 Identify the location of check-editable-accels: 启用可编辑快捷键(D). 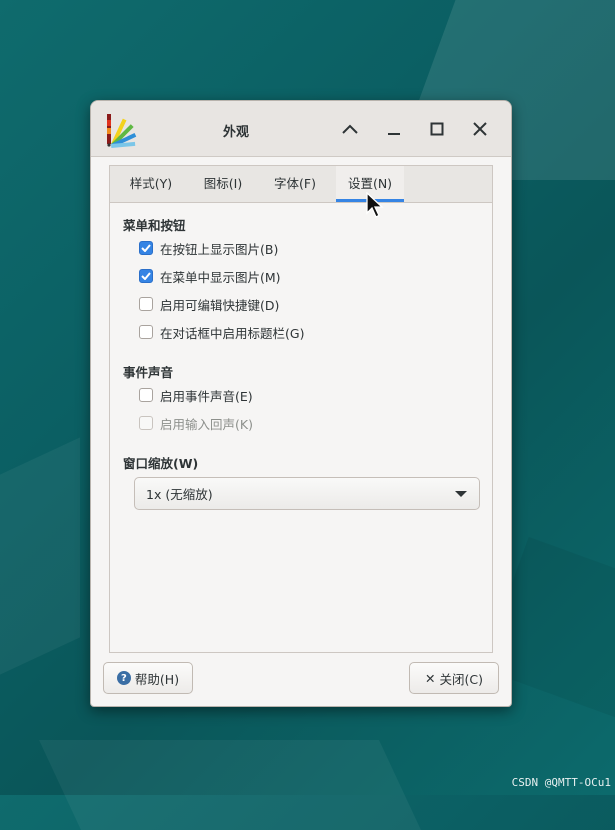
(209, 304).